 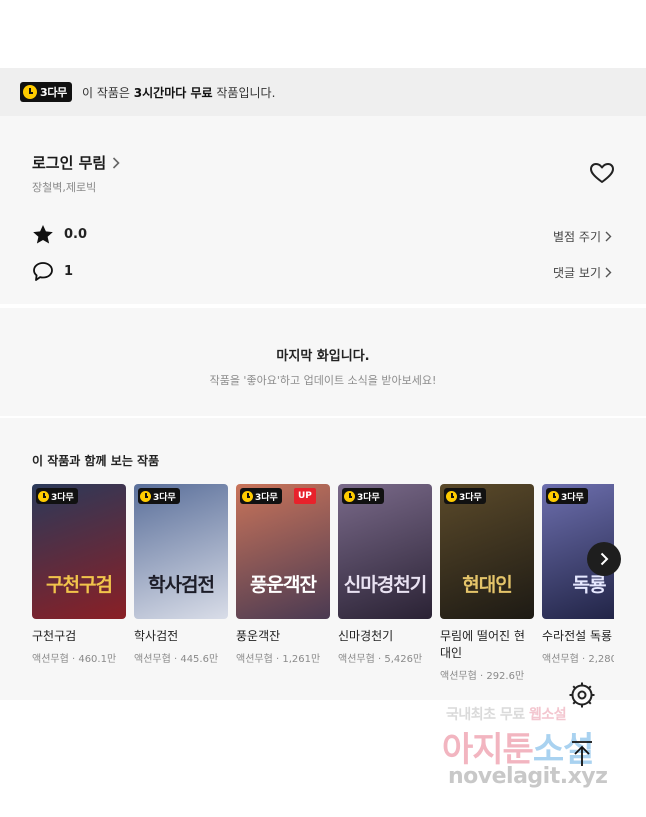 What do you see at coordinates (323, 356) in the screenshot?
I see `last-episode-title: 마지막 화입니다.` at bounding box center [323, 356].